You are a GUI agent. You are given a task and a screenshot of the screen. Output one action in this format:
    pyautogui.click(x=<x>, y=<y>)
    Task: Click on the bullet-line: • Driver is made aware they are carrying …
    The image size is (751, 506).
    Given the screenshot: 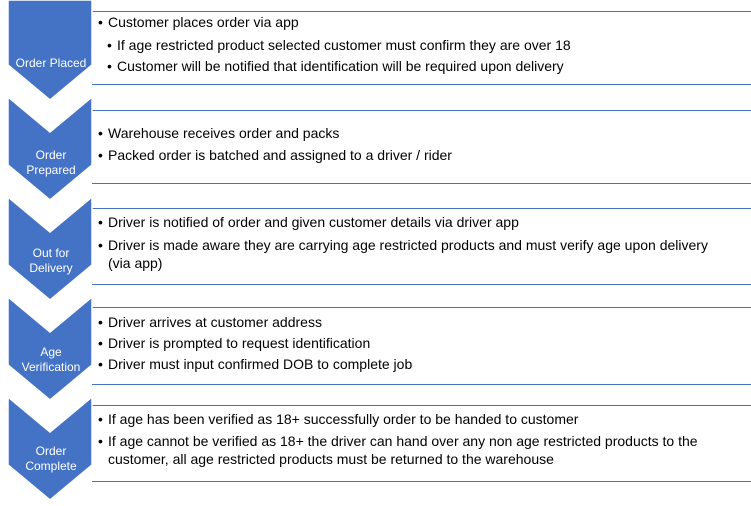 What is the action you would take?
    pyautogui.click(x=403, y=245)
    